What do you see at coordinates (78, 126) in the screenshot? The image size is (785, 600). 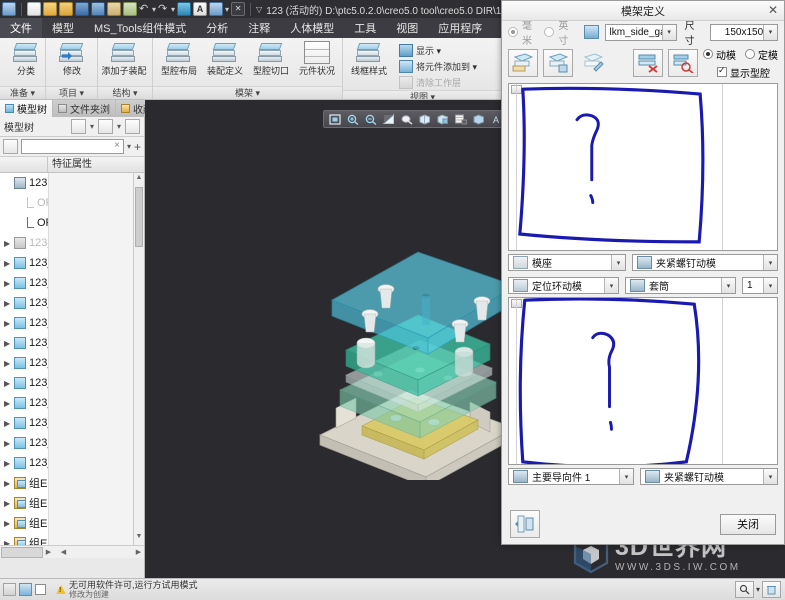 I see `tree-filters-icon` at bounding box center [78, 126].